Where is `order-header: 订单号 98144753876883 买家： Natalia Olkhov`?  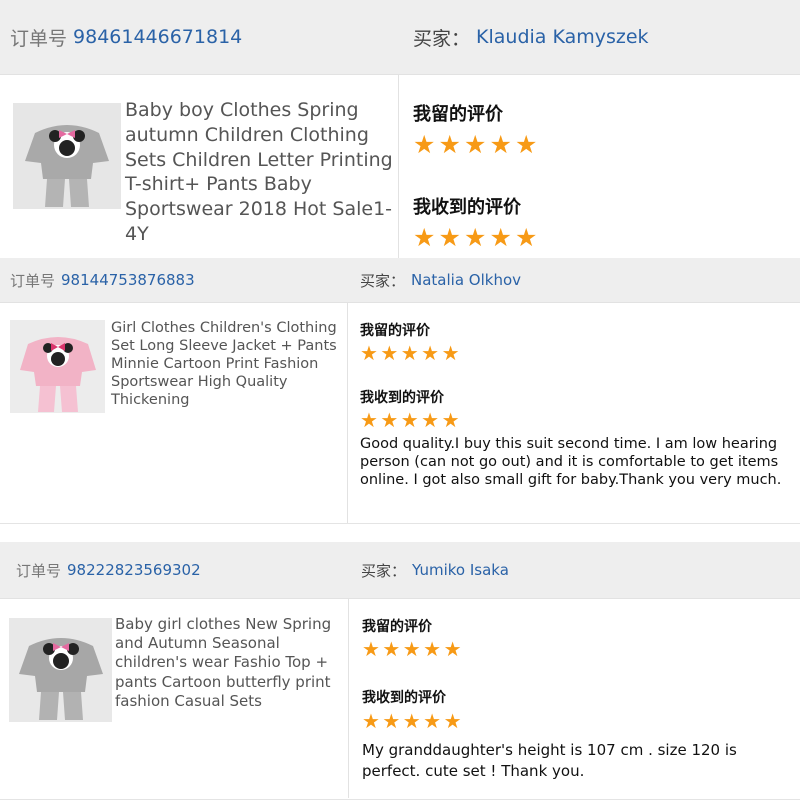 order-header: 订单号 98144753876883 买家： Natalia Olkhov is located at coordinates (400, 280).